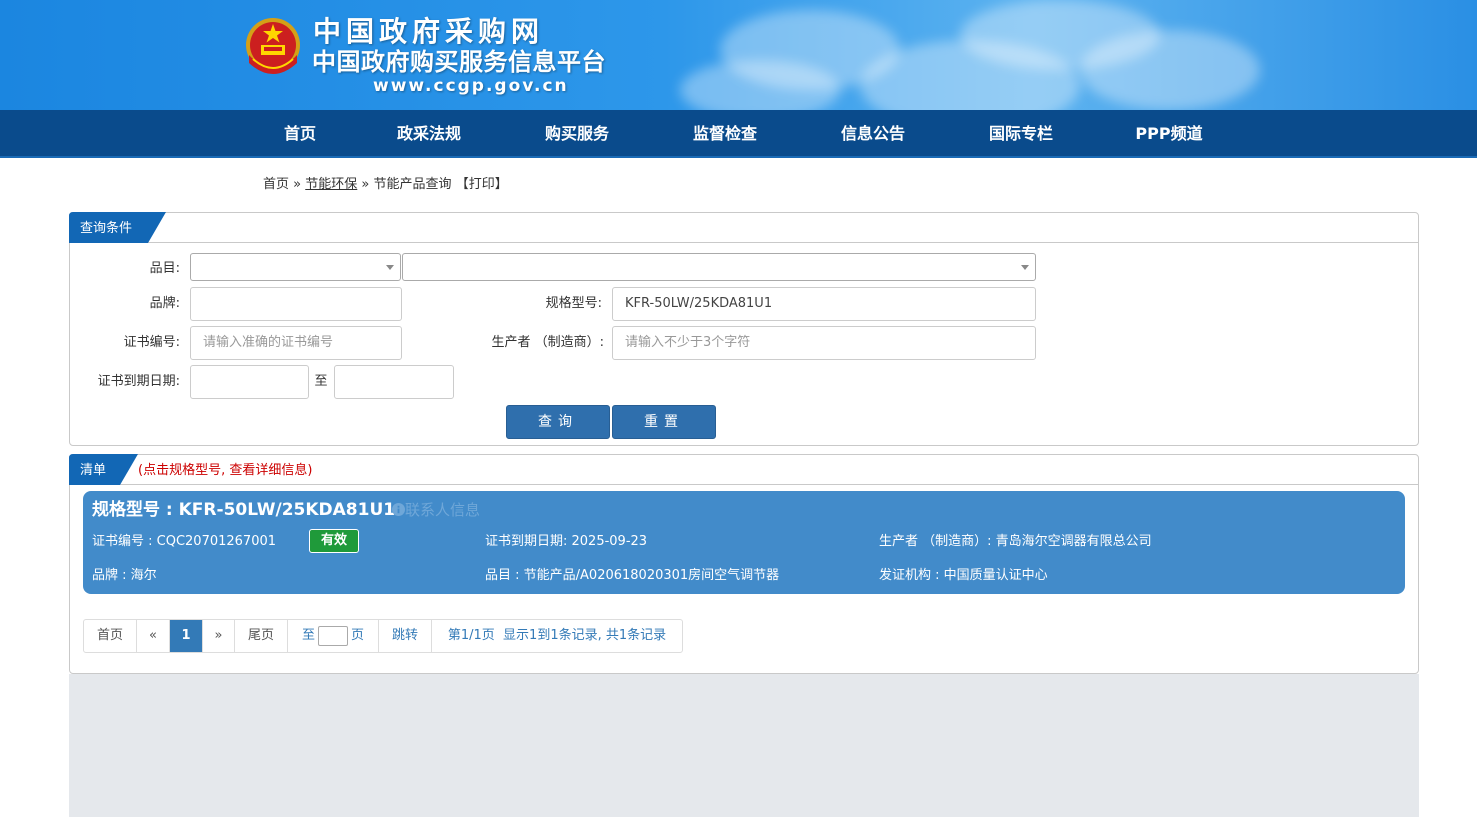  I want to click on date-range-separator: 至, so click(321, 381).